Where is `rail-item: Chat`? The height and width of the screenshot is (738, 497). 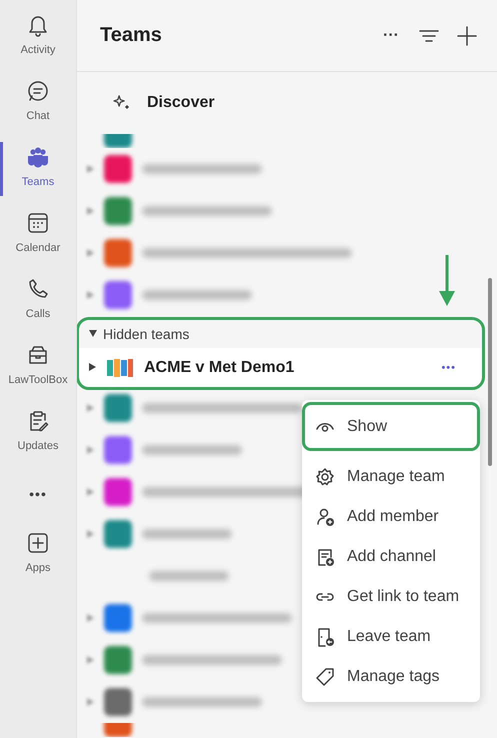
rail-item: Chat is located at coordinates (38, 103).